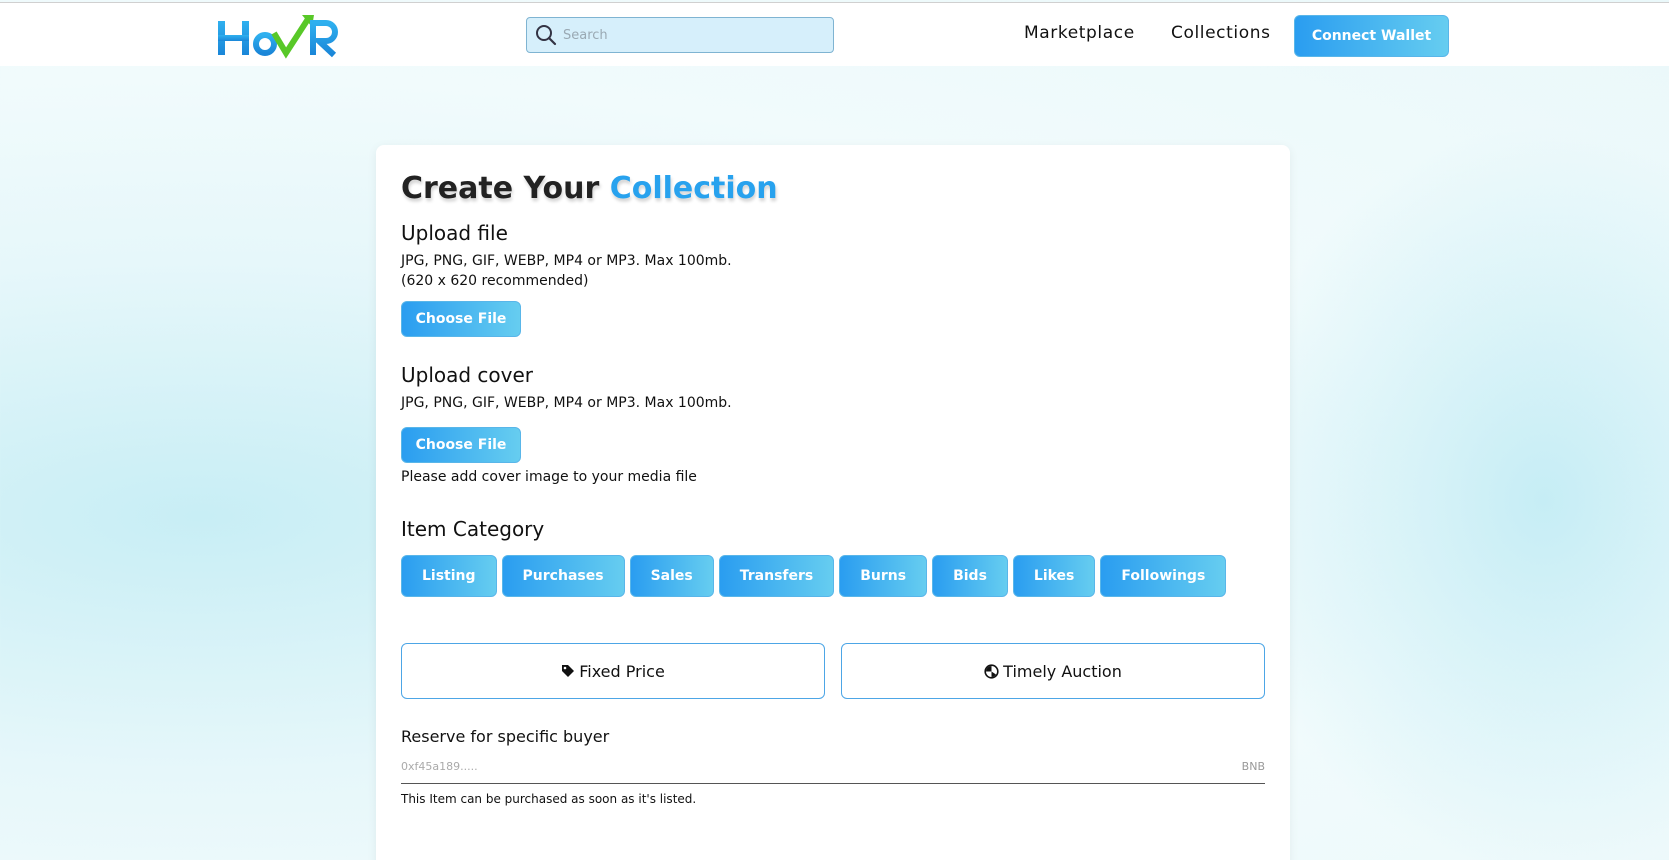  I want to click on category-transfers-button: Transfers, so click(776, 576).